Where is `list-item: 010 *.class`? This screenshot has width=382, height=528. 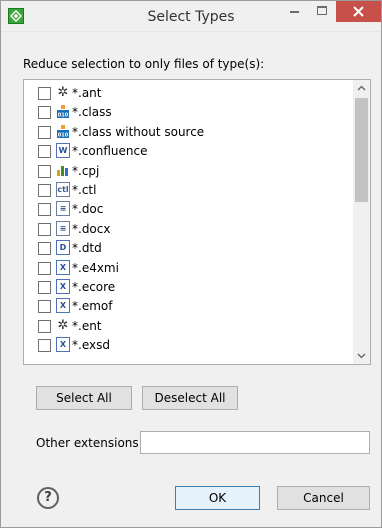 list-item: 010 *.class is located at coordinates (189, 111).